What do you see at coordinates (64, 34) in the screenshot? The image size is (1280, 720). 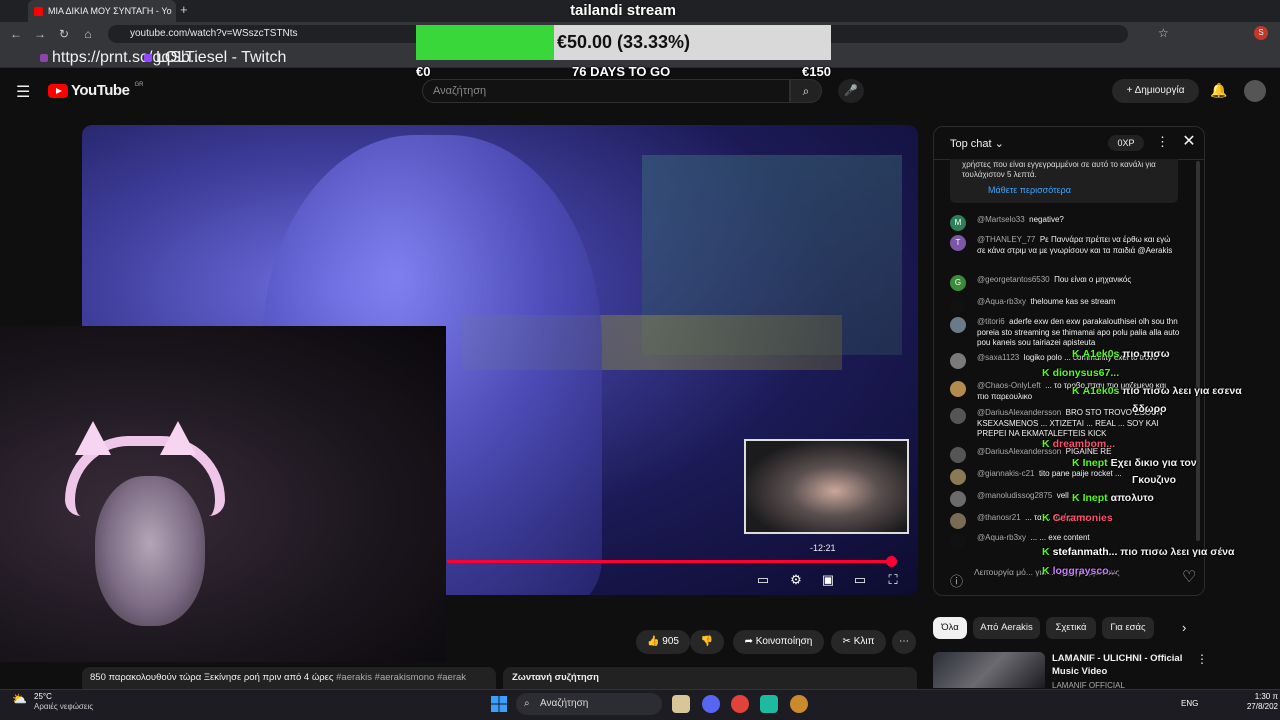 I see `reload-icon: ↻` at bounding box center [64, 34].